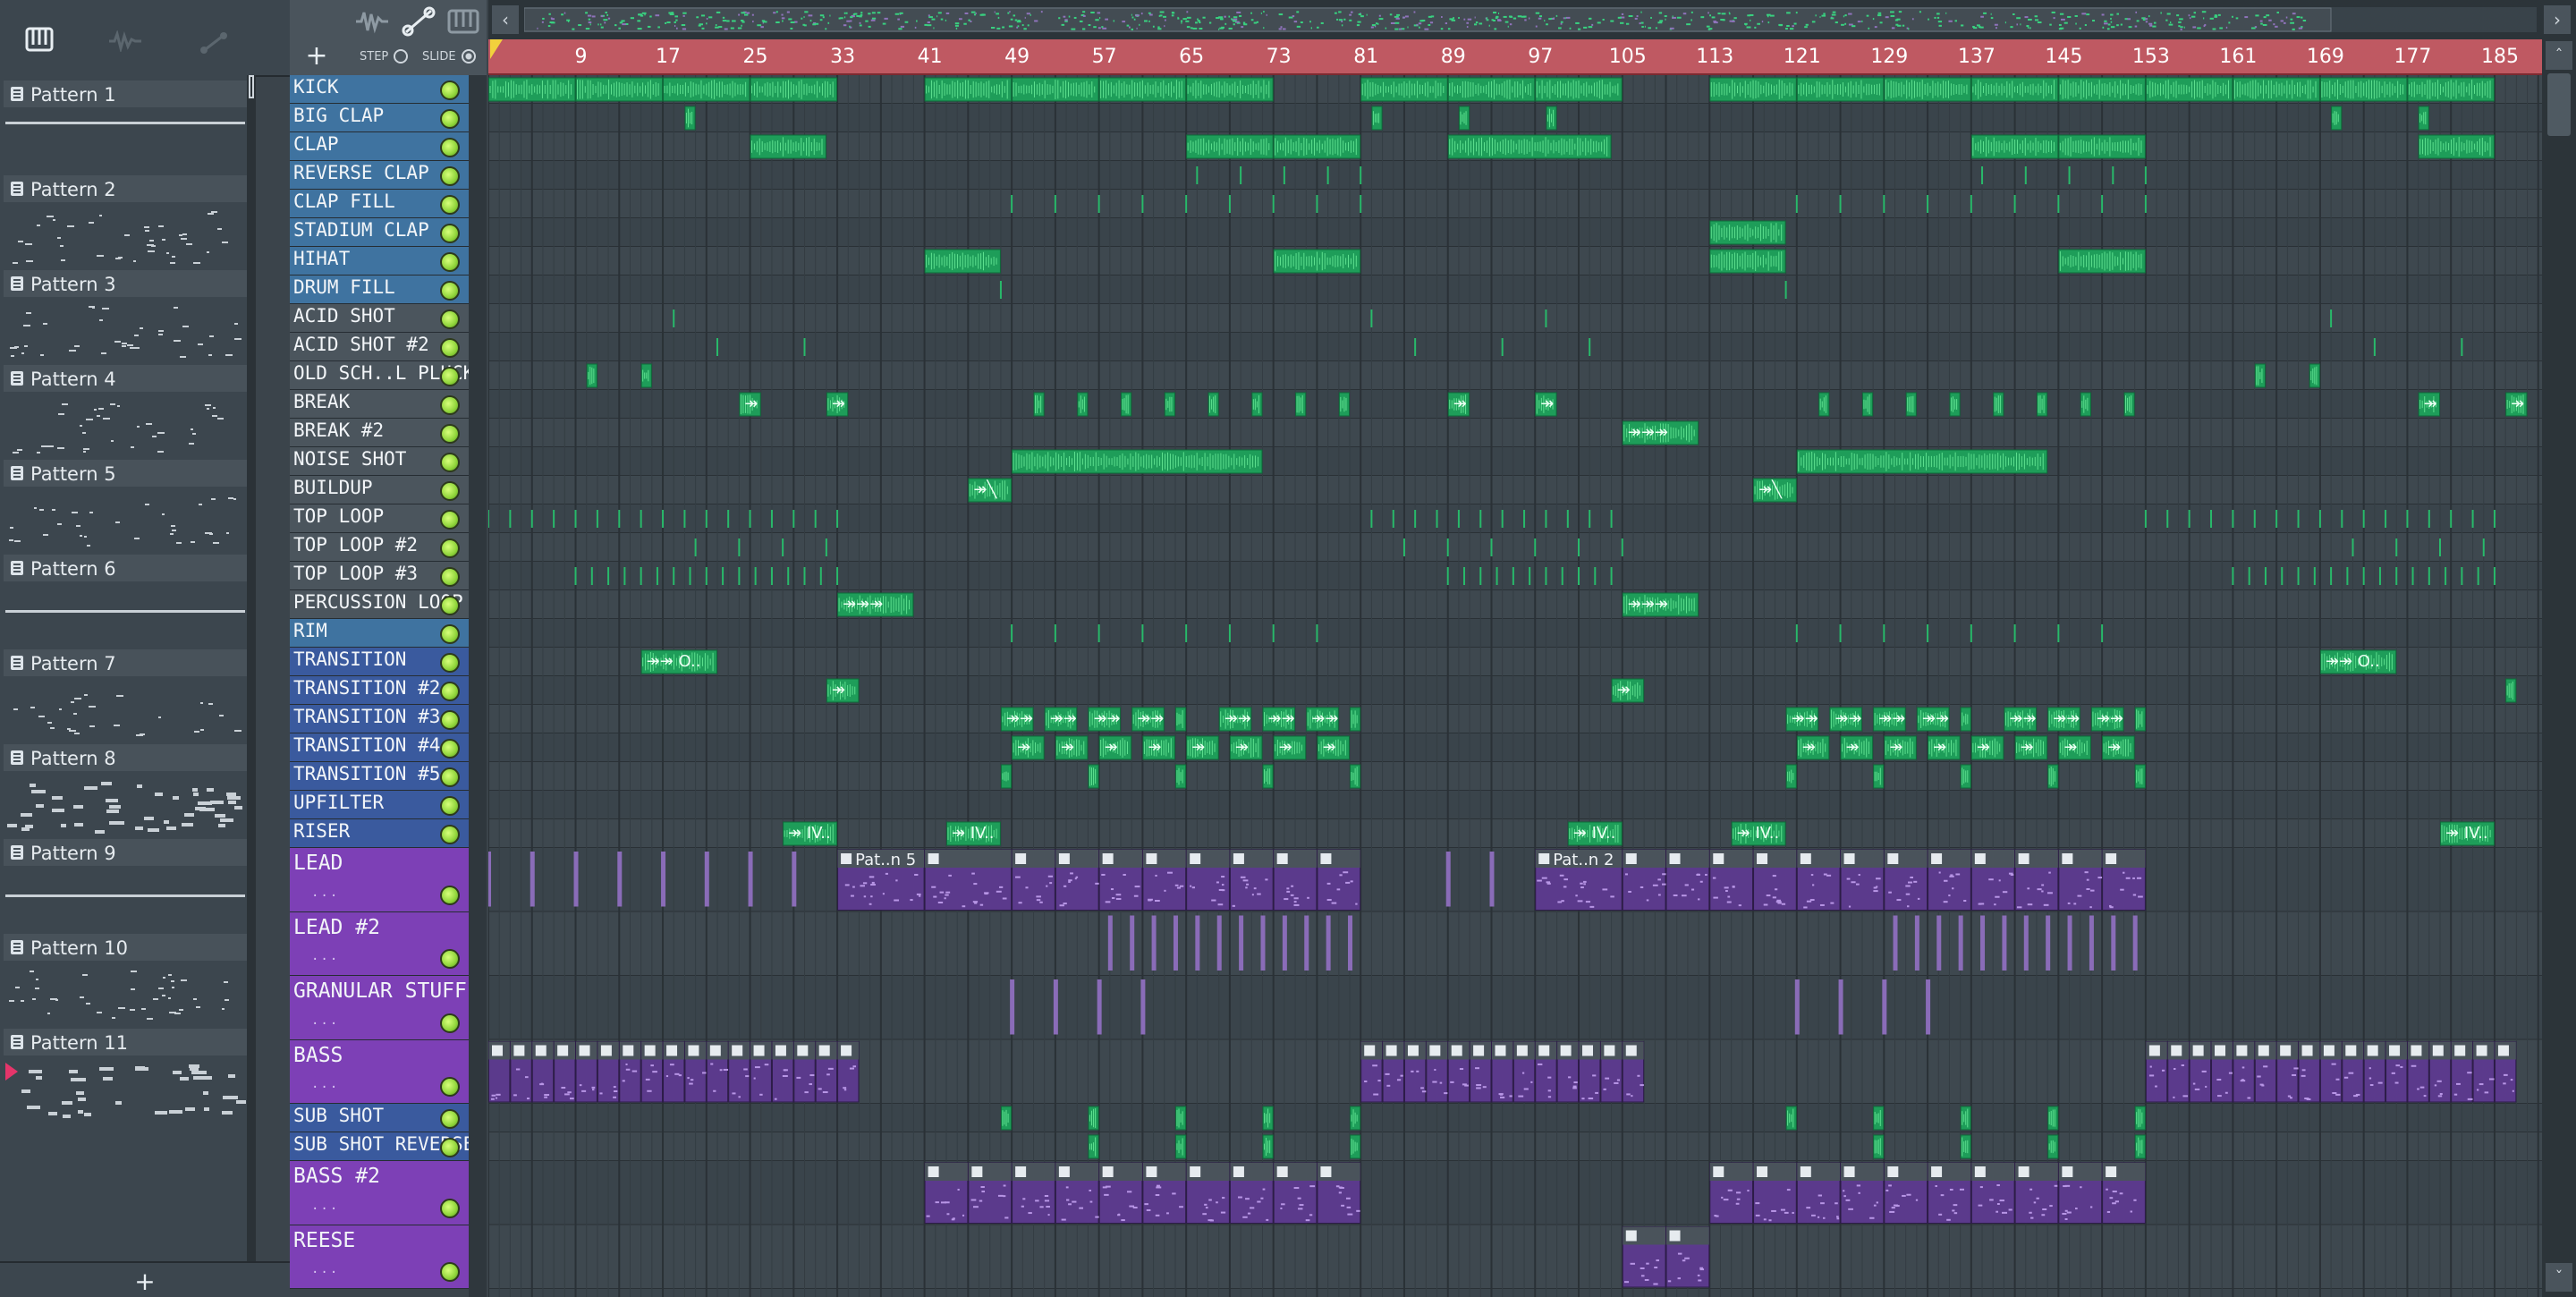 This screenshot has height=1297, width=2576. What do you see at coordinates (125, 791) in the screenshot?
I see `pattern-item: Pattern 8` at bounding box center [125, 791].